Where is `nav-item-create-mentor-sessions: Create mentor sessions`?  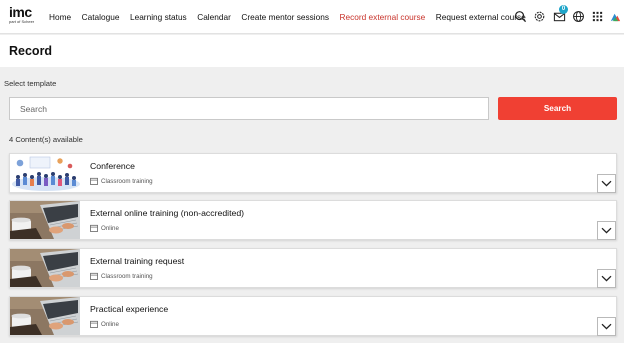 nav-item-create-mentor-sessions: Create mentor sessions is located at coordinates (285, 17).